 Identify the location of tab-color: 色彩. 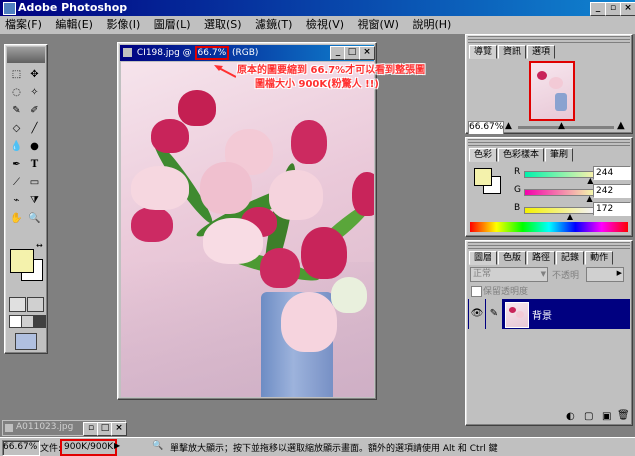
(483, 155).